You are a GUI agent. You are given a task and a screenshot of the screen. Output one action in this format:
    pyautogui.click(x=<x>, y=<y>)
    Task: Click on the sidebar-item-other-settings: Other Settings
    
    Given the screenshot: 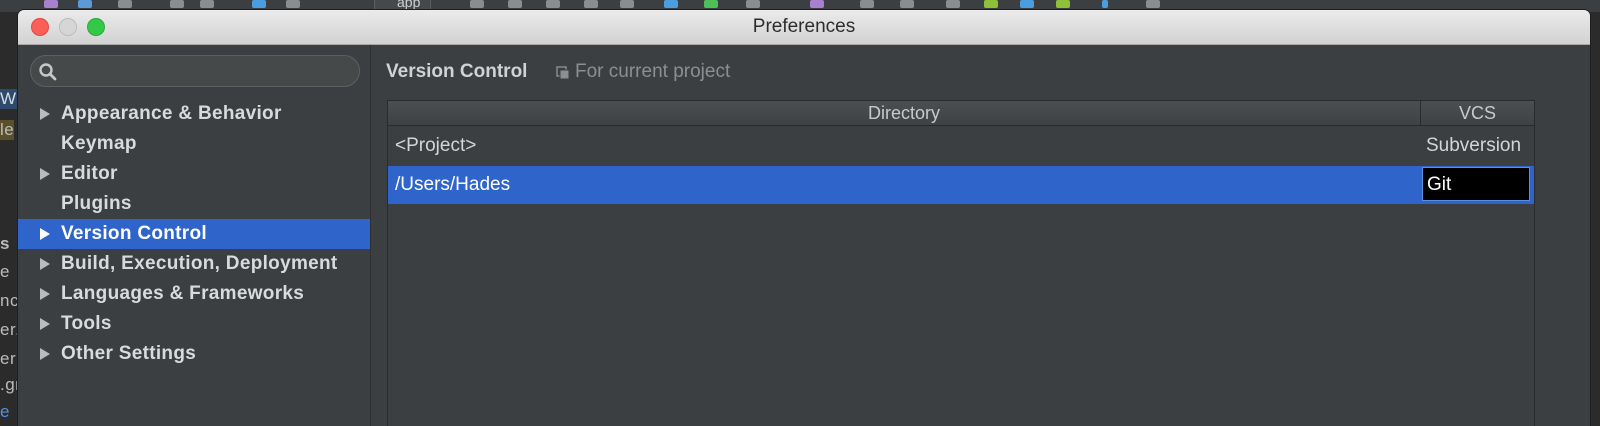 What is the action you would take?
    pyautogui.click(x=194, y=354)
    